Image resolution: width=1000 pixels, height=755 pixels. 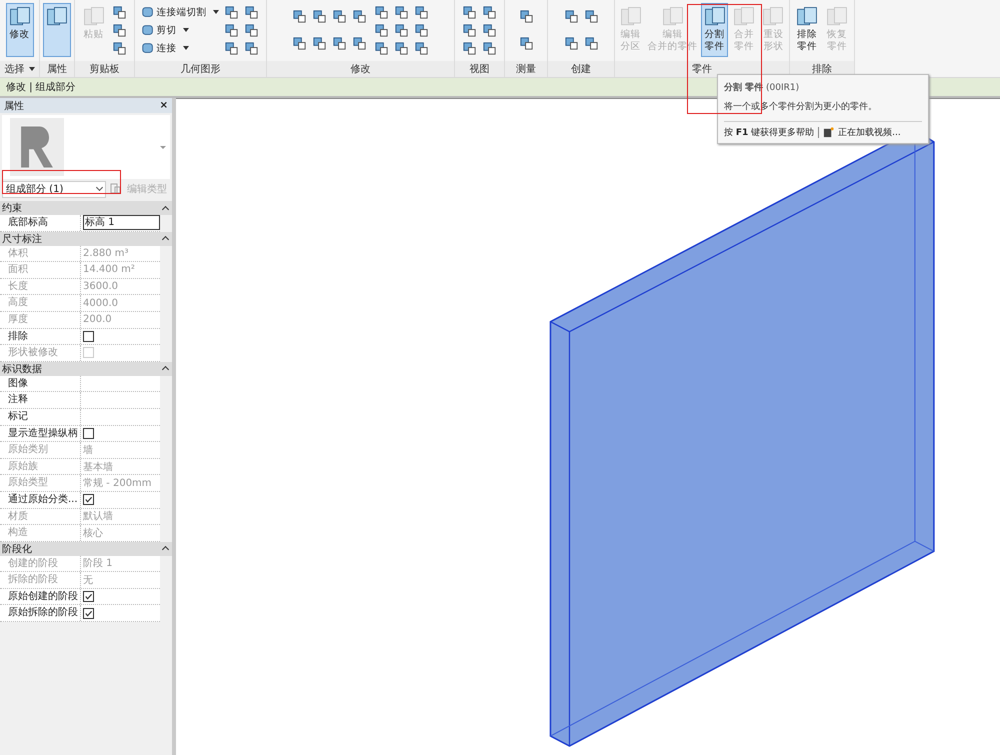 What do you see at coordinates (109, 270) in the screenshot?
I see `property-value: 14.400 m²` at bounding box center [109, 270].